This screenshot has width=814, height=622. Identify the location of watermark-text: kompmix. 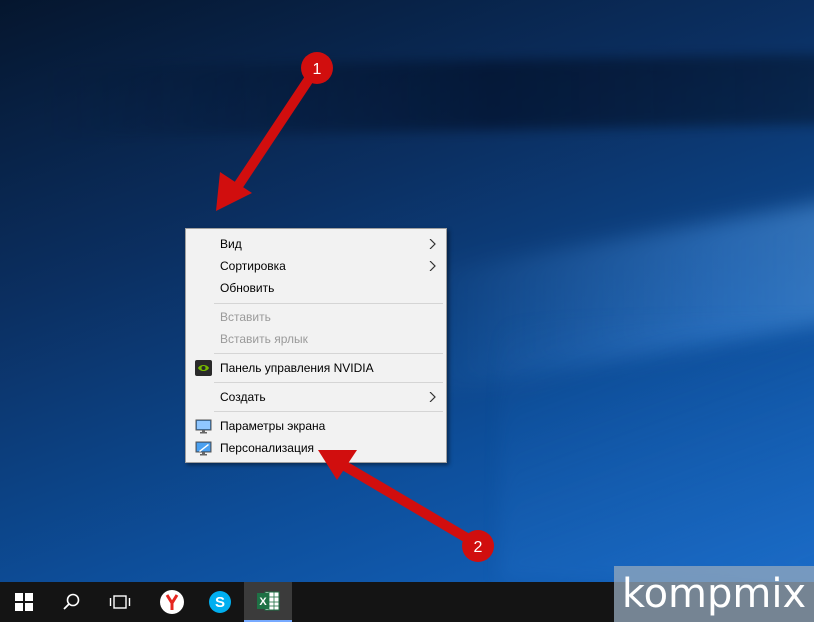
(714, 594).